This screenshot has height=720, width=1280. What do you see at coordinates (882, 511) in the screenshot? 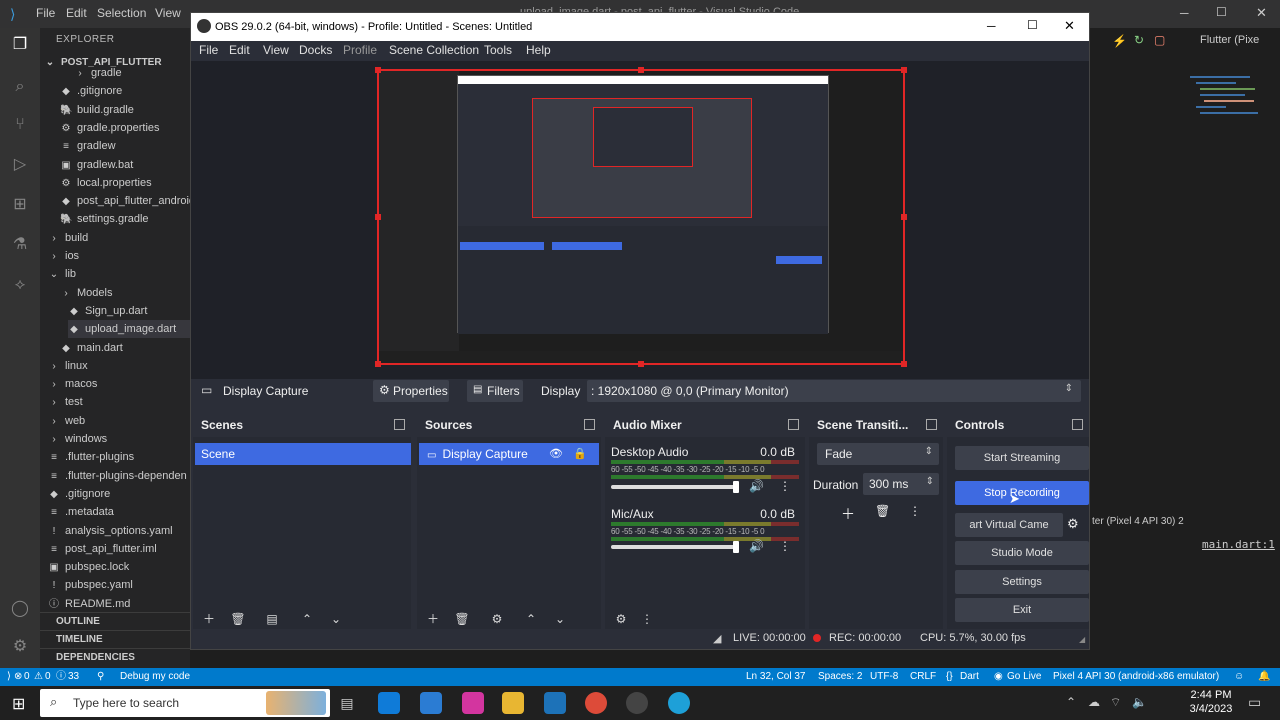
I see `remove-transition-icon: 🗑` at bounding box center [882, 511].